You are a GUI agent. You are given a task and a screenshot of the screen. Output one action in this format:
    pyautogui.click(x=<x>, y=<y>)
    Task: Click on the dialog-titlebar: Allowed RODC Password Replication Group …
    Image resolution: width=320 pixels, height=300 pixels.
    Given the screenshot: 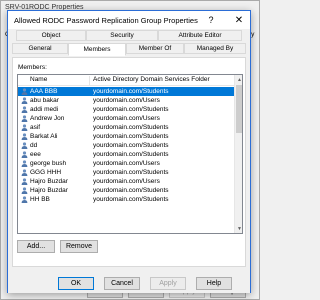 What is the action you would take?
    pyautogui.click(x=129, y=20)
    